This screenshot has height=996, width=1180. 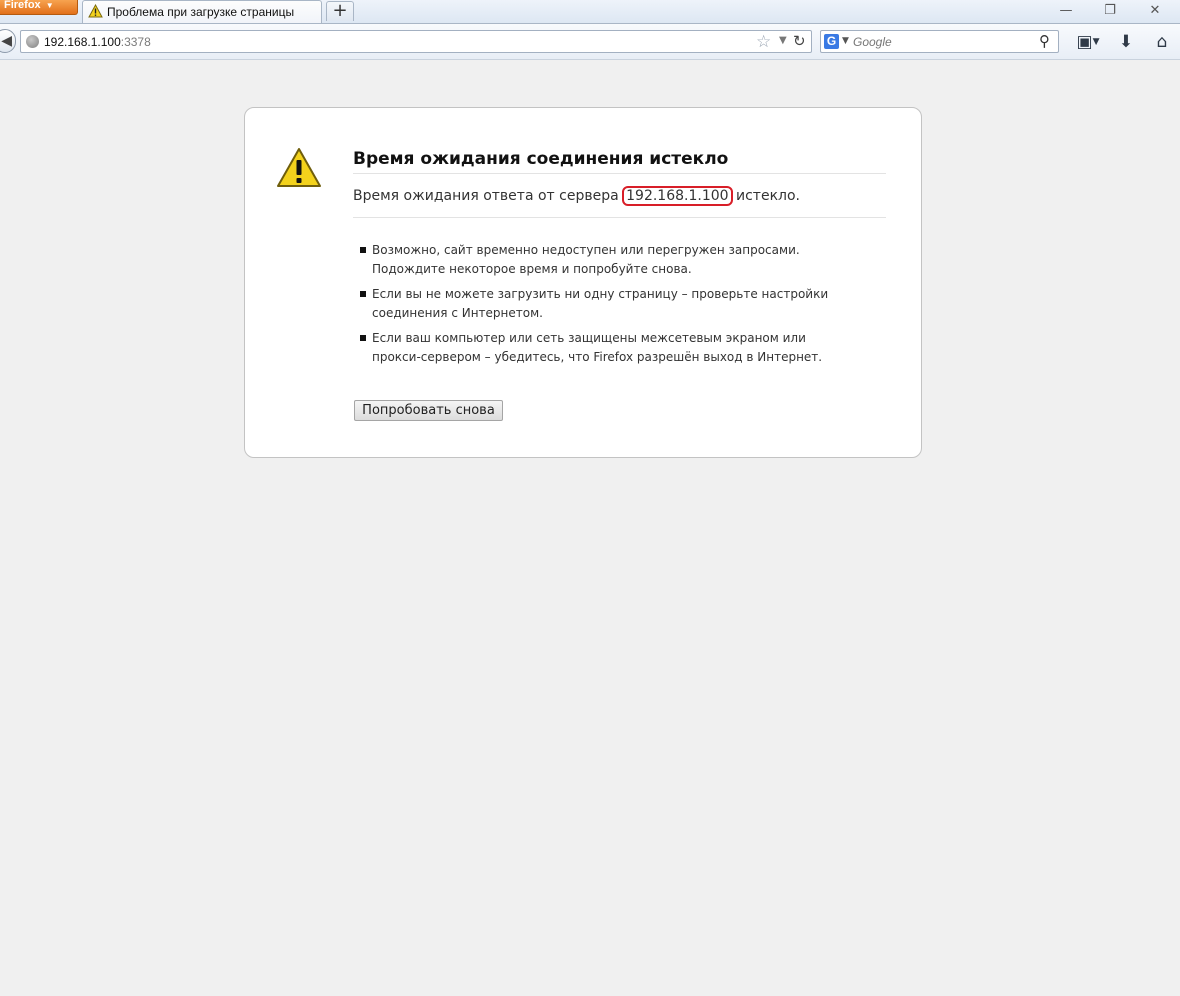 What do you see at coordinates (22, 5) in the screenshot?
I see `firefox-menu-label: Firefox` at bounding box center [22, 5].